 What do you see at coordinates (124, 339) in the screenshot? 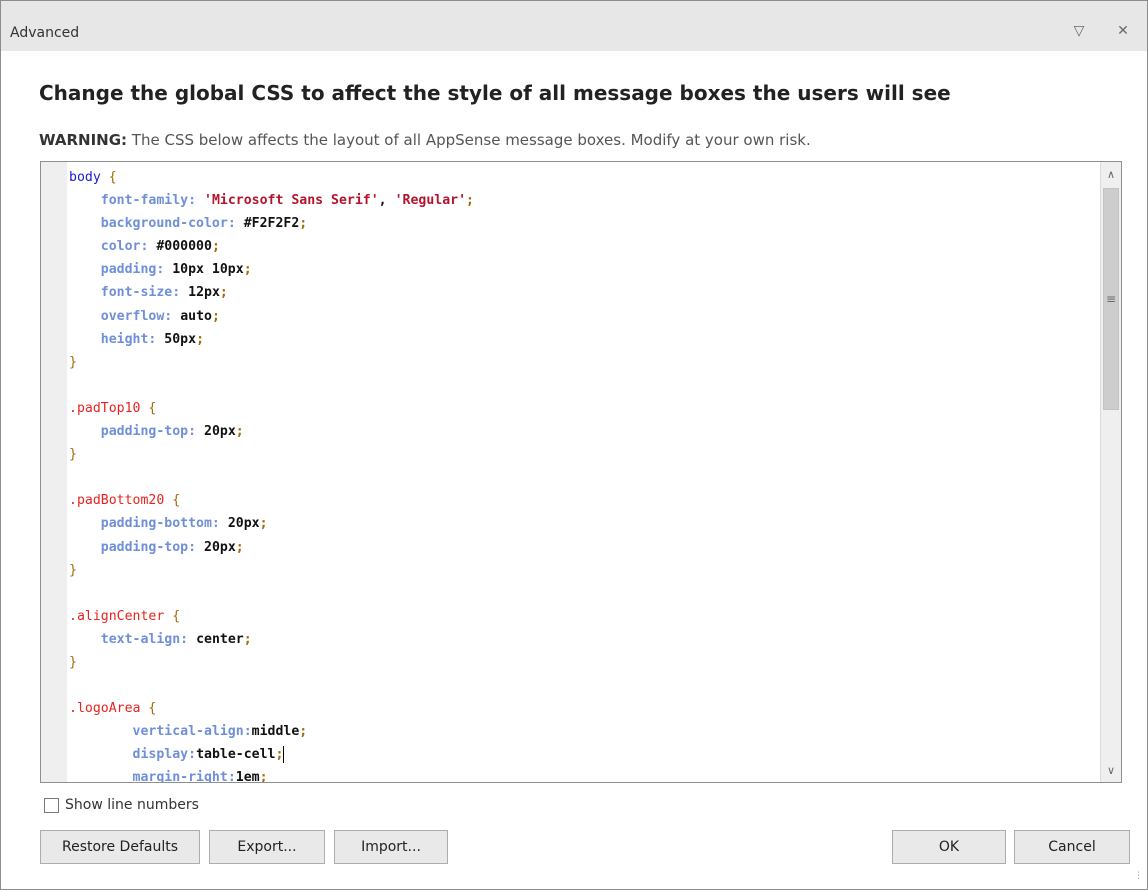
I see `code-token: height` at bounding box center [124, 339].